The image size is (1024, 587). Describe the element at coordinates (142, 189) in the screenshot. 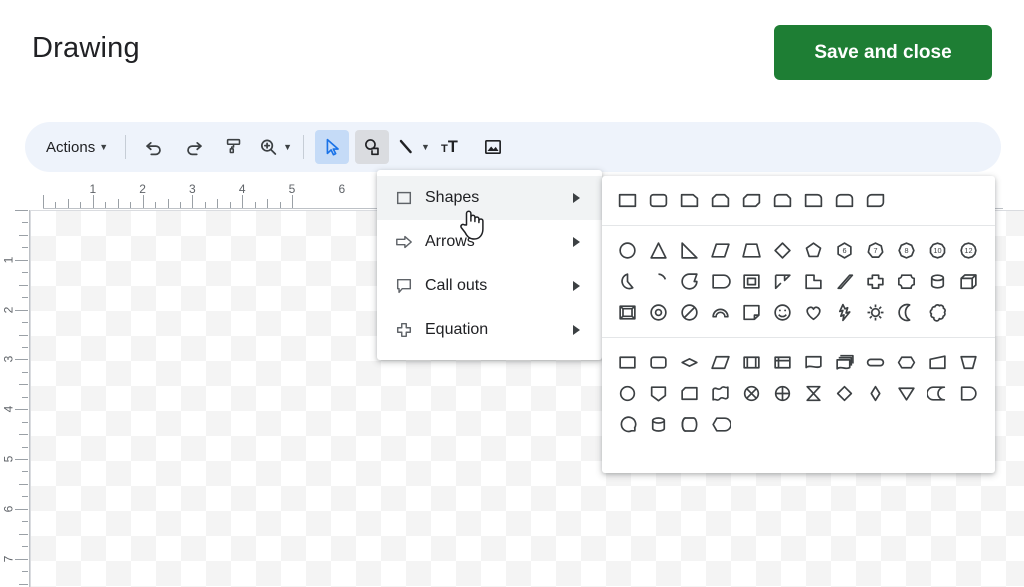

I see `ruler-number: 2` at that location.